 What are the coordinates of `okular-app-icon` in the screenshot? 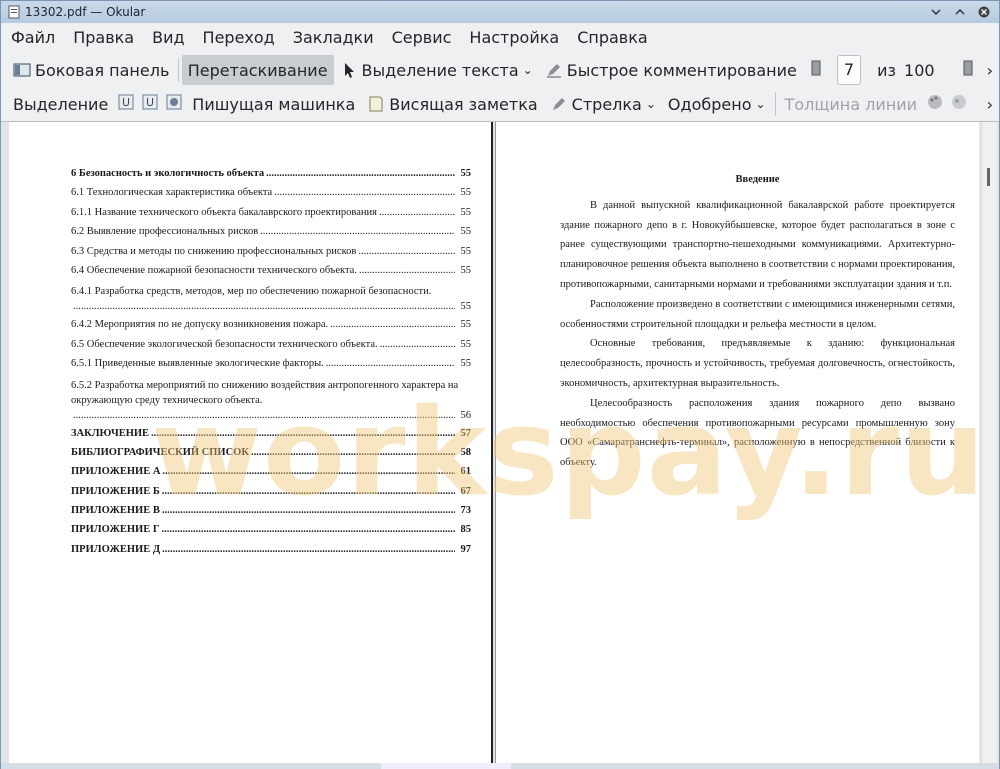 It's located at (14, 12).